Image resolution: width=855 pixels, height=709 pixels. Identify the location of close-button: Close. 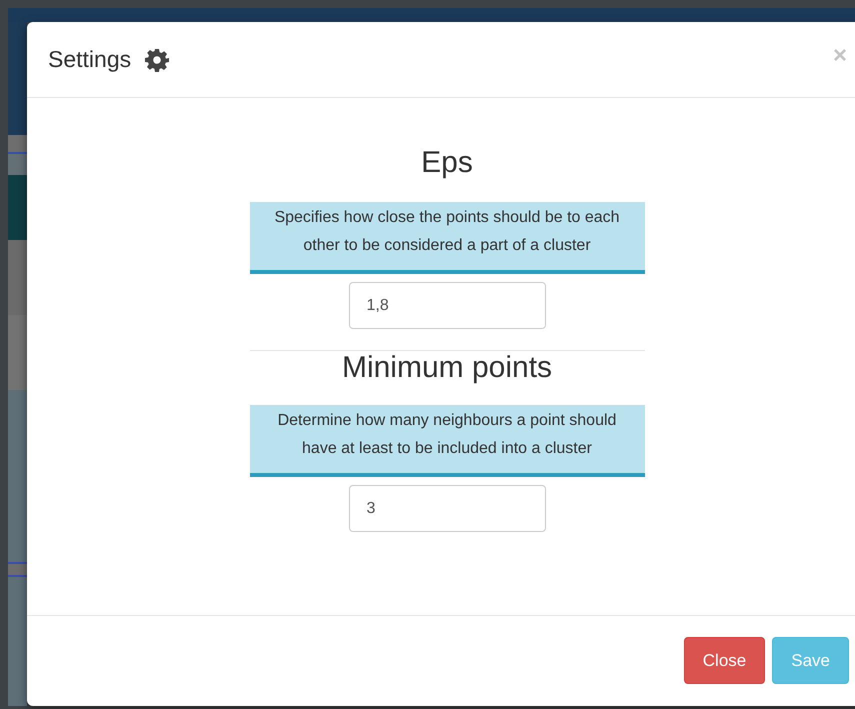
(725, 660).